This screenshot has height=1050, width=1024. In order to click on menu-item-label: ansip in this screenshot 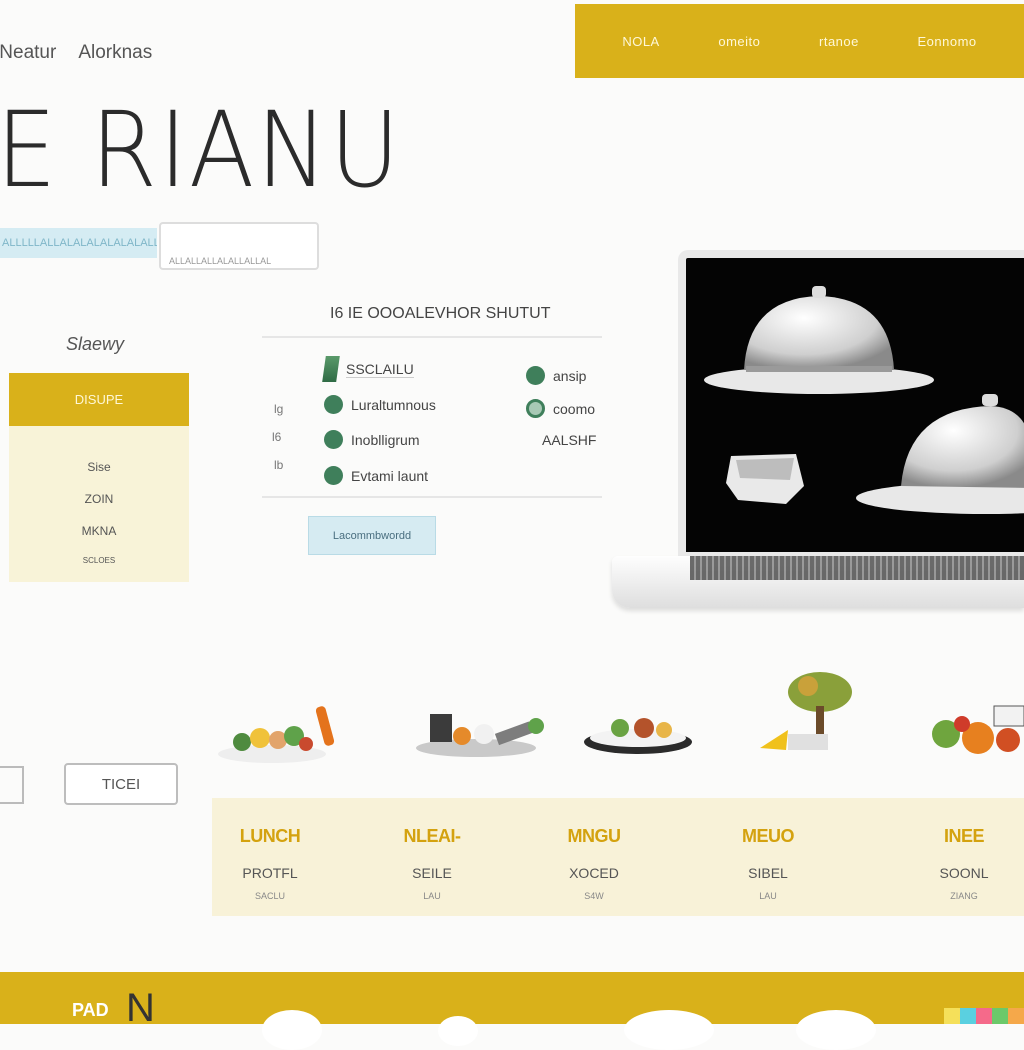, I will do `click(570, 375)`.